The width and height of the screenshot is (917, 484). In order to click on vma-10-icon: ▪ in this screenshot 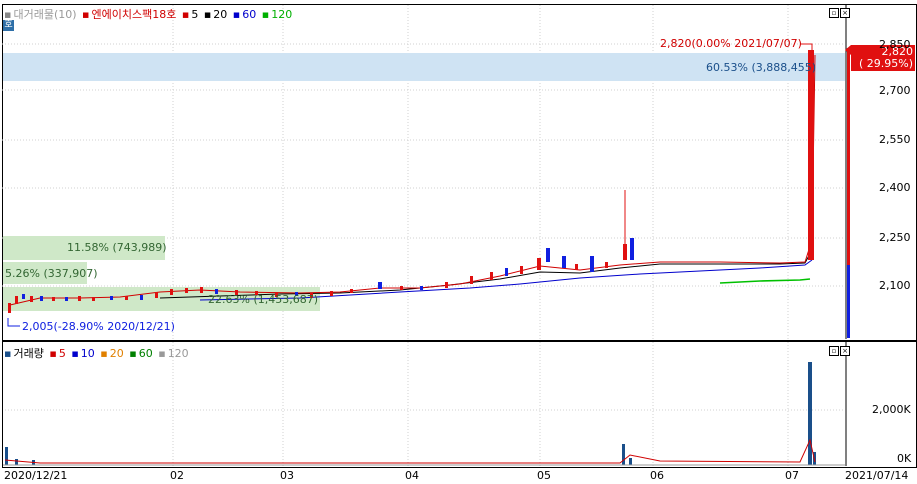, I will do `click(75, 353)`.